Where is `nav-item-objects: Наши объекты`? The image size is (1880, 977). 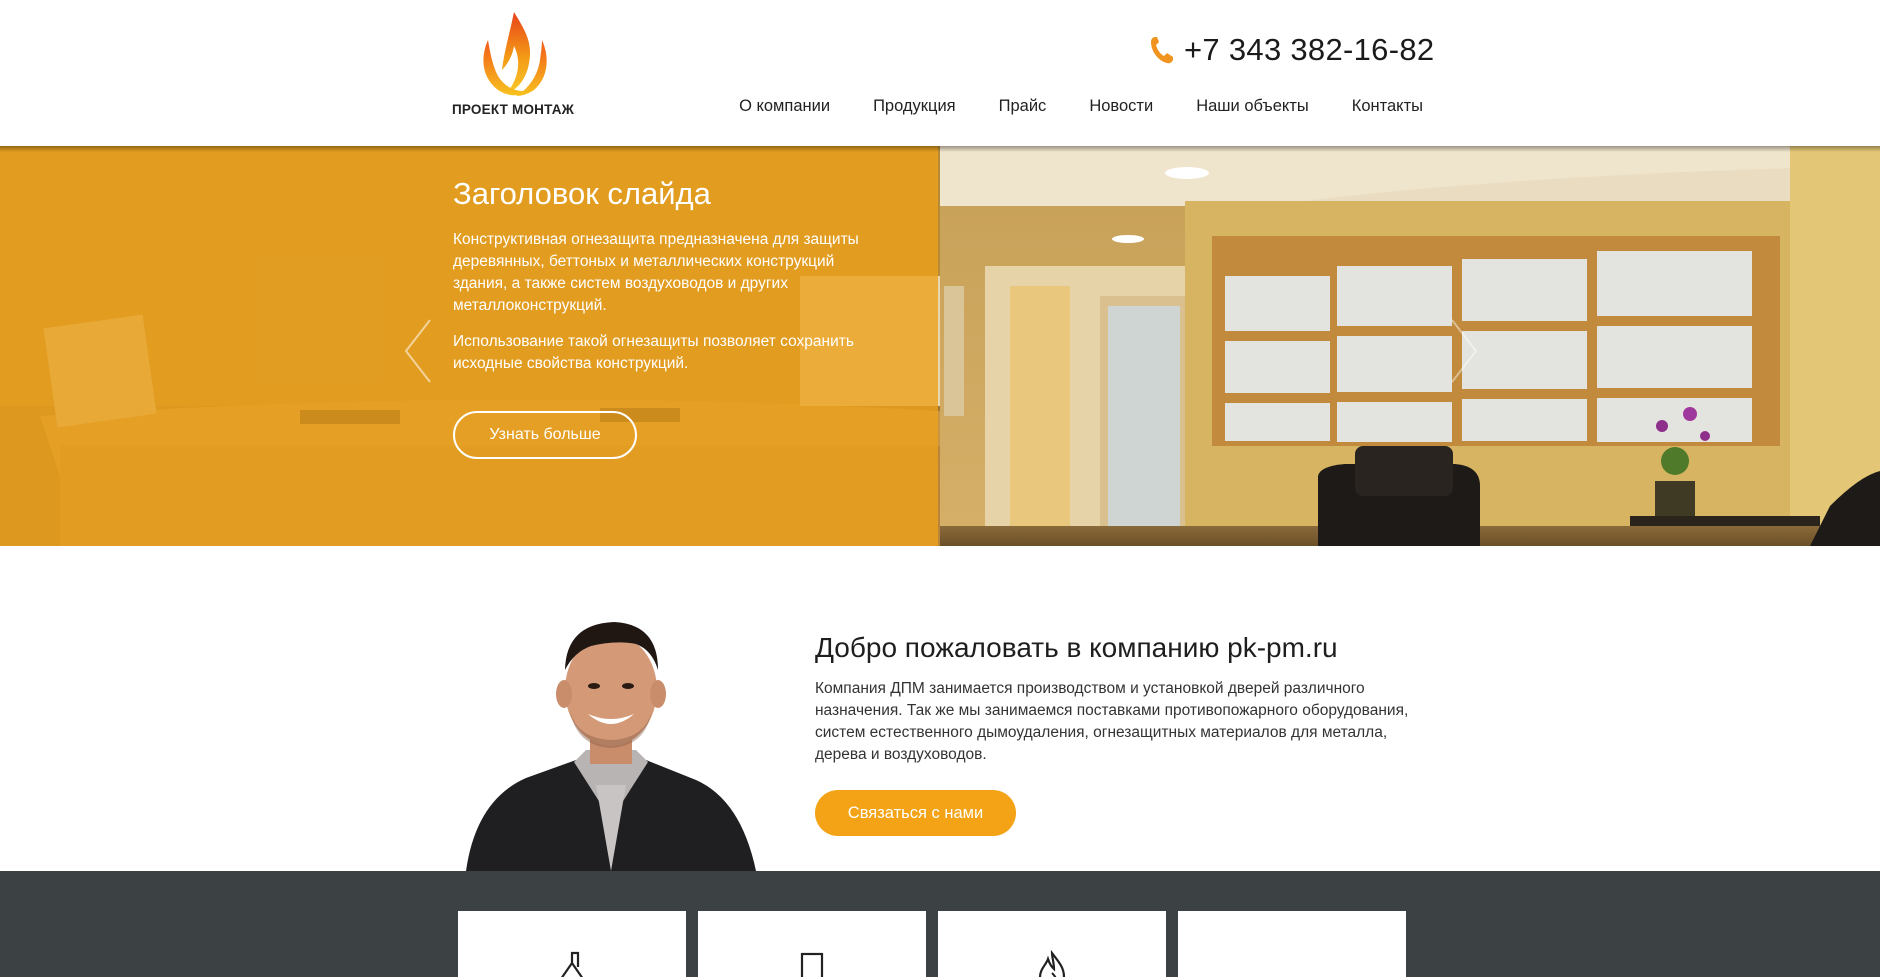
nav-item-objects: Наши объекты is located at coordinates (1252, 106).